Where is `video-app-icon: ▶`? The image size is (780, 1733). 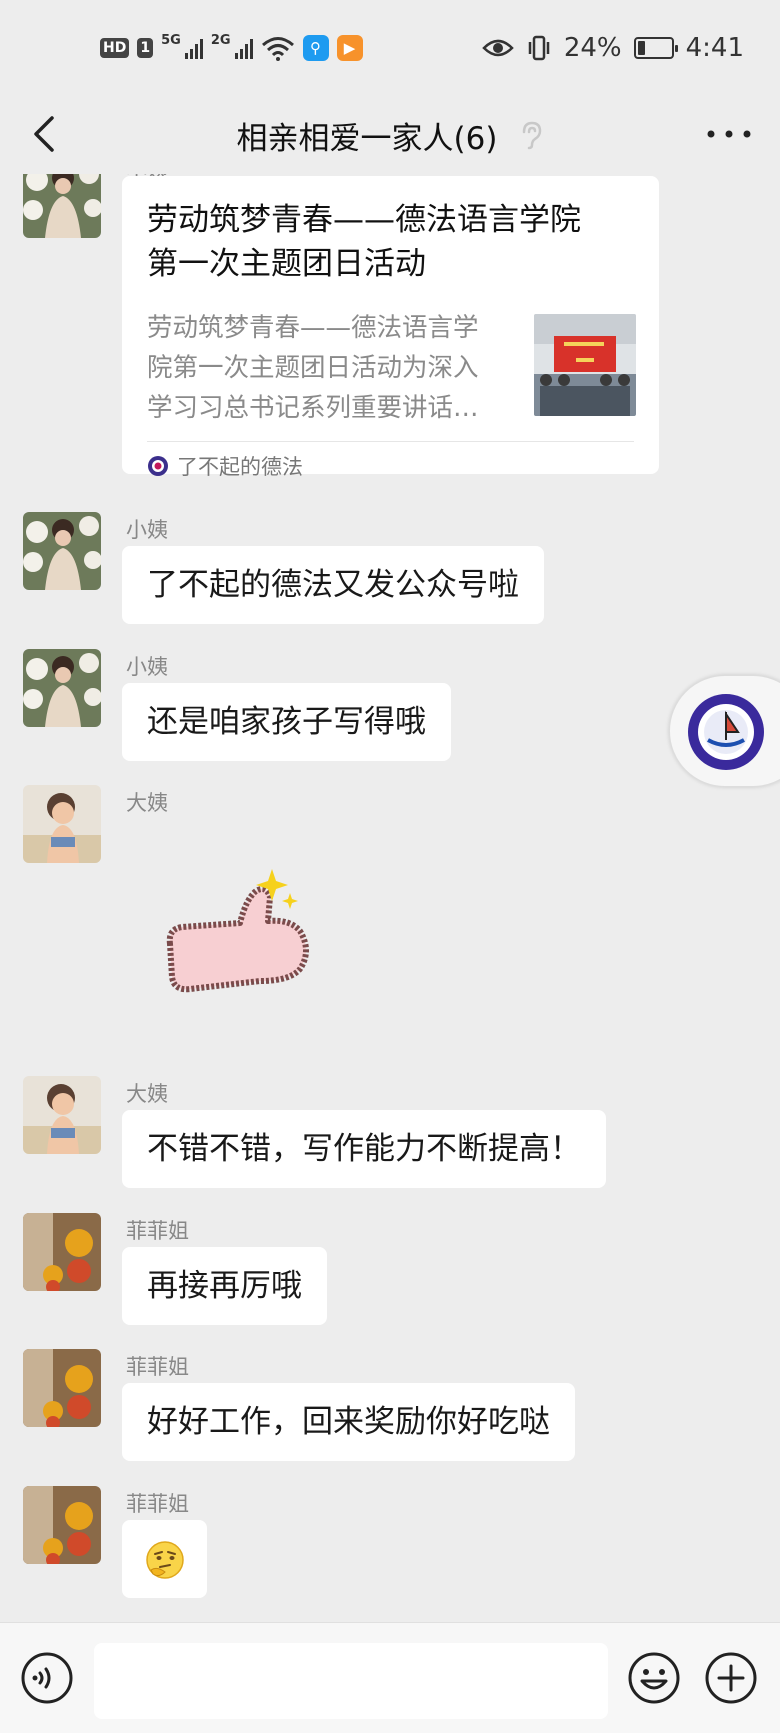 video-app-icon: ▶ is located at coordinates (349, 48).